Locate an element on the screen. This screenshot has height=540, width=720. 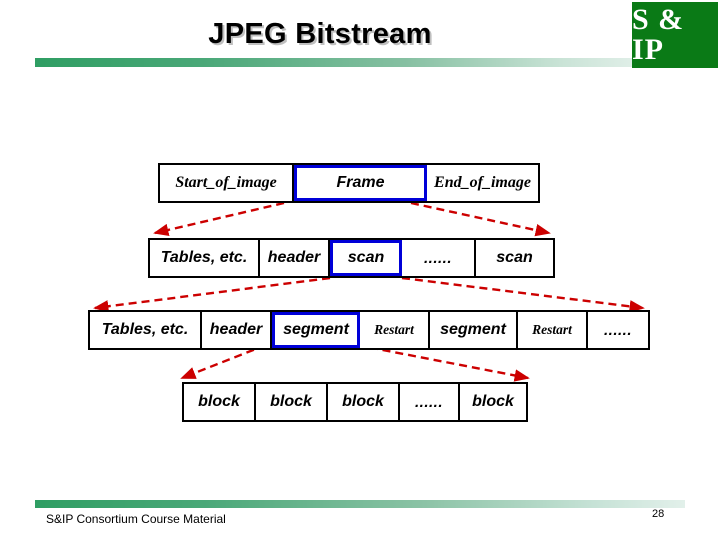
diagram-cell-frame: Frame is located at coordinates (360, 183).